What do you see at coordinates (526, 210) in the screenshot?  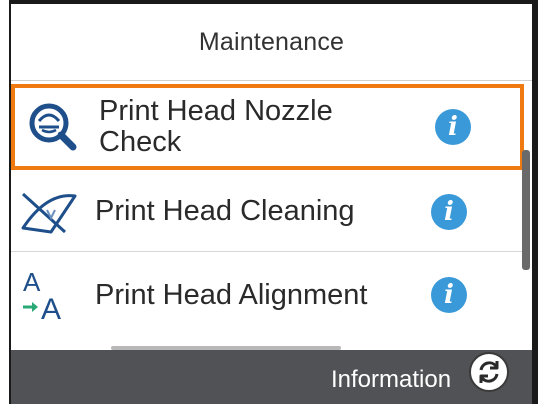 I see `scrollbar-thumb` at bounding box center [526, 210].